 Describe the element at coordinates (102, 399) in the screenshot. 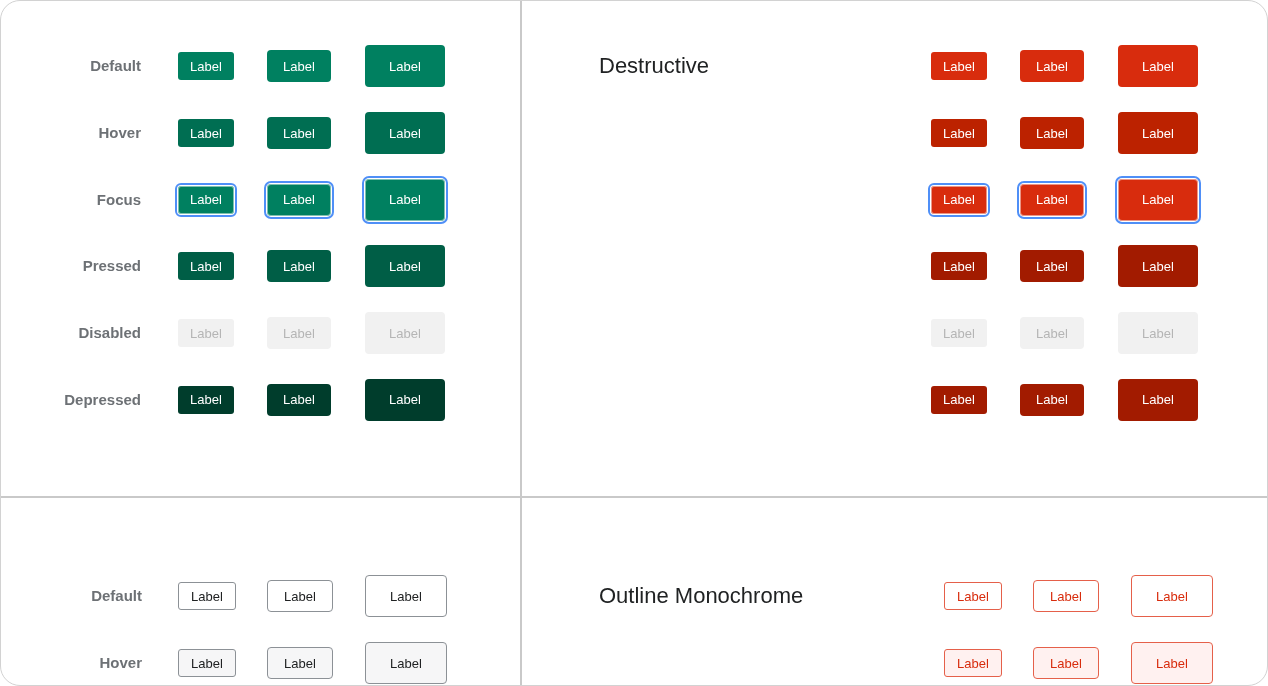

I see `state-label: Depressed` at that location.